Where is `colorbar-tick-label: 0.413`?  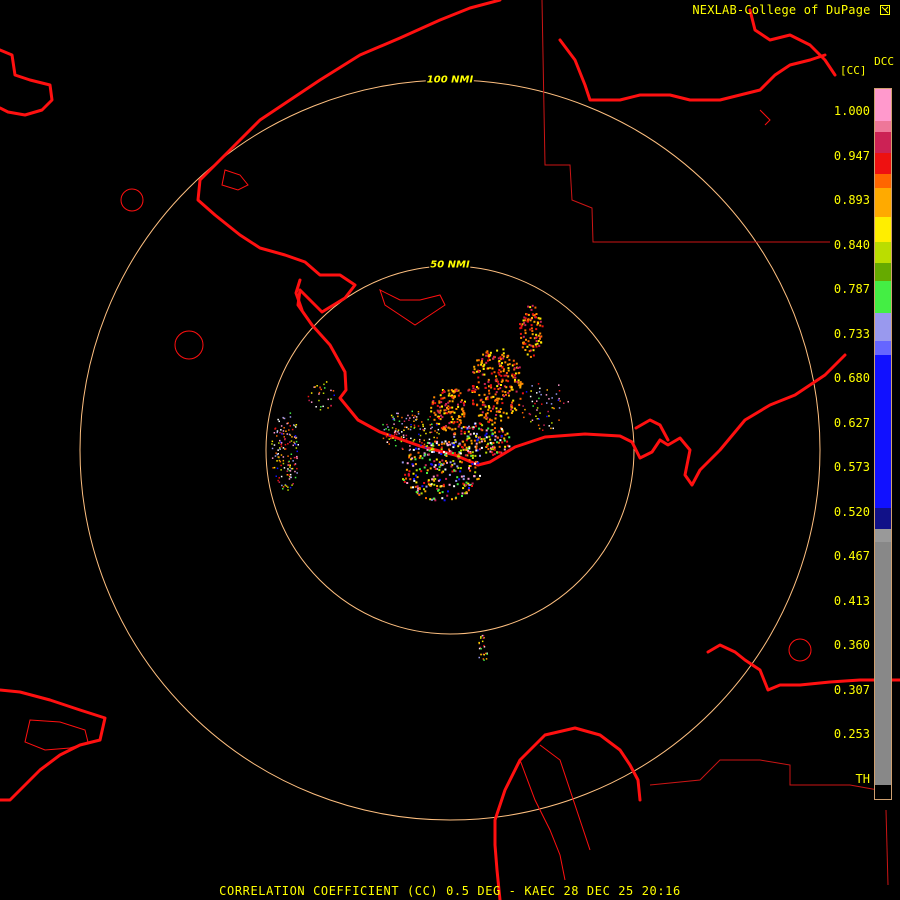 colorbar-tick-label: 0.413 is located at coordinates (851, 600).